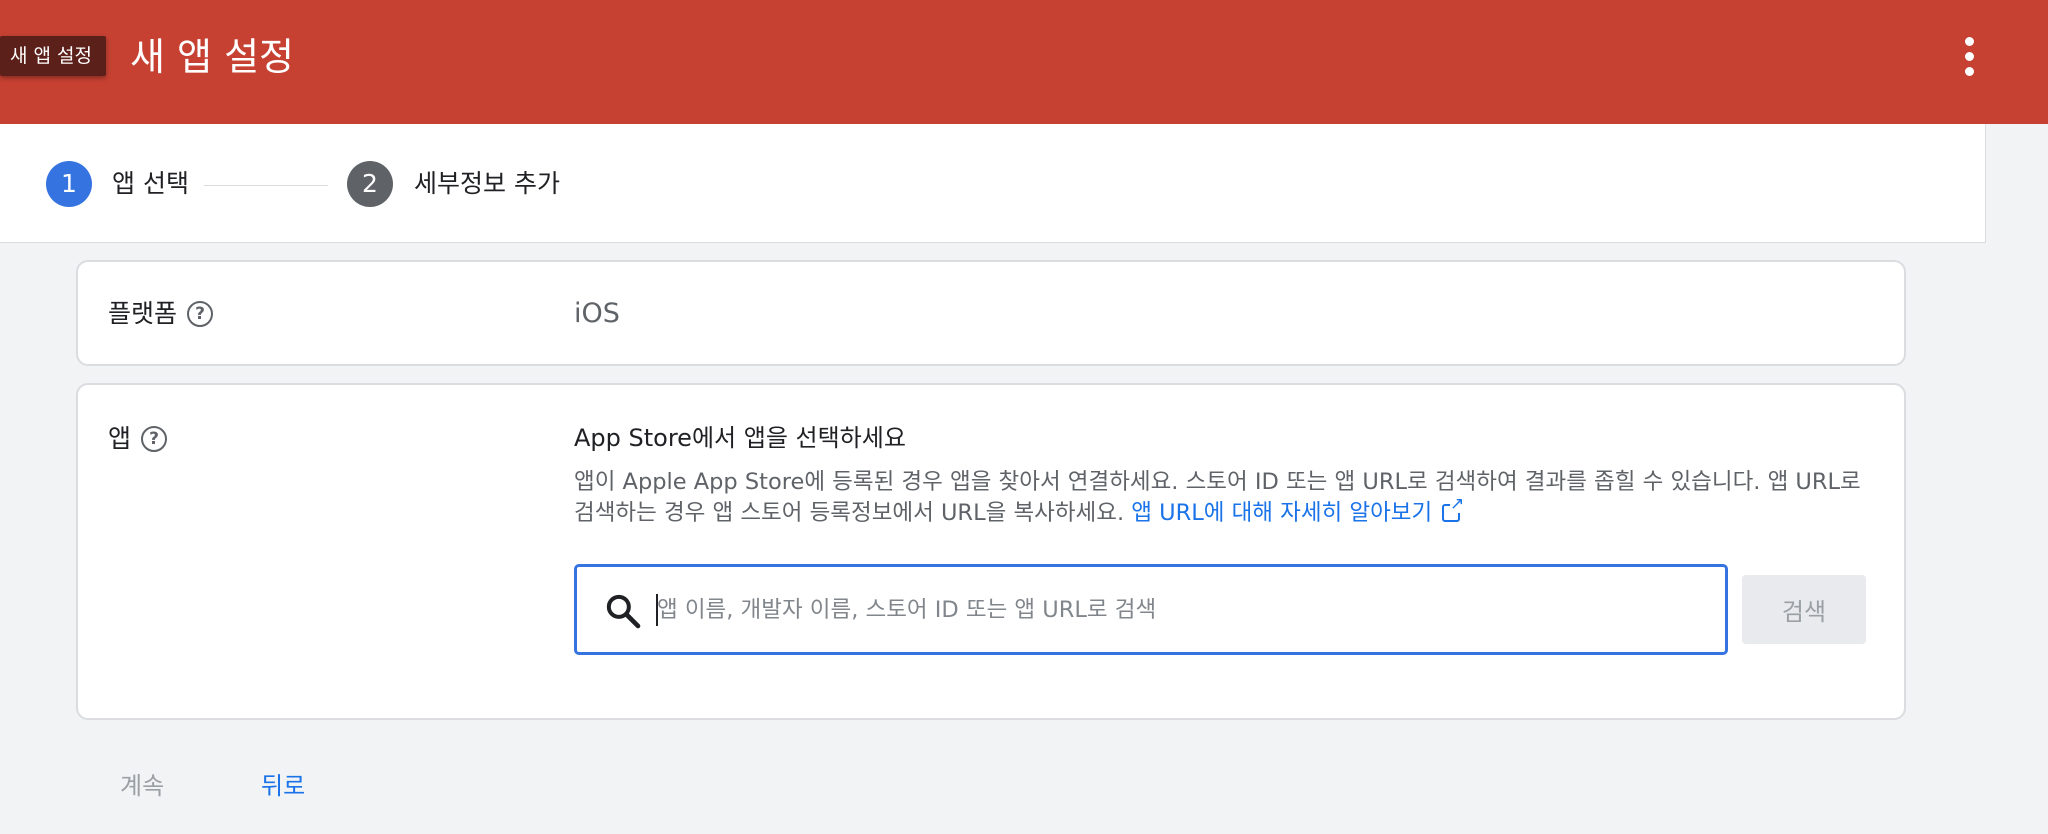 Image resolution: width=2048 pixels, height=834 pixels. I want to click on platform-value: iOS, so click(597, 313).